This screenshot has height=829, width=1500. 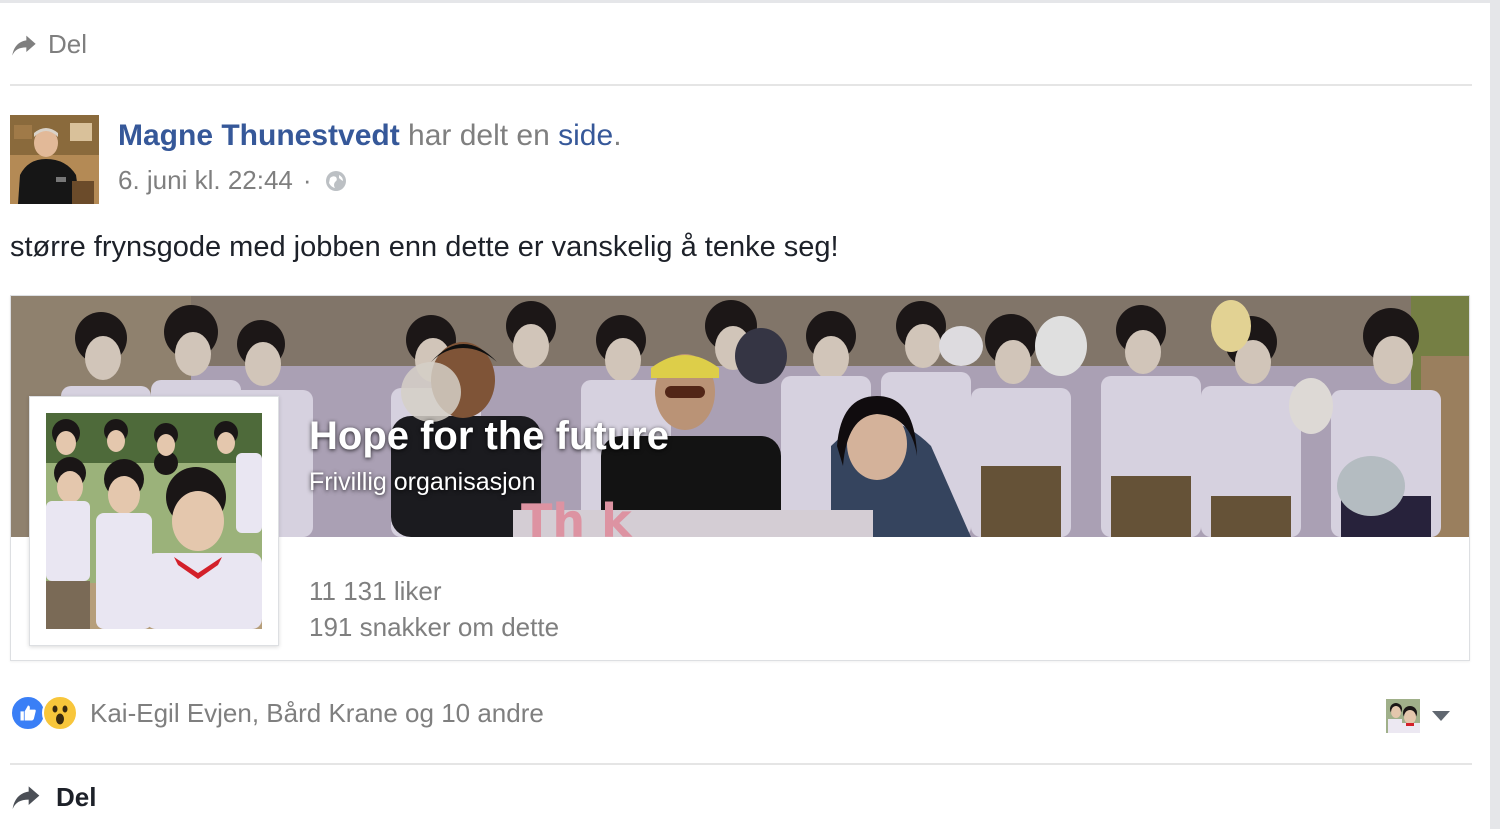 I want to click on divider-top, so click(x=741, y=85).